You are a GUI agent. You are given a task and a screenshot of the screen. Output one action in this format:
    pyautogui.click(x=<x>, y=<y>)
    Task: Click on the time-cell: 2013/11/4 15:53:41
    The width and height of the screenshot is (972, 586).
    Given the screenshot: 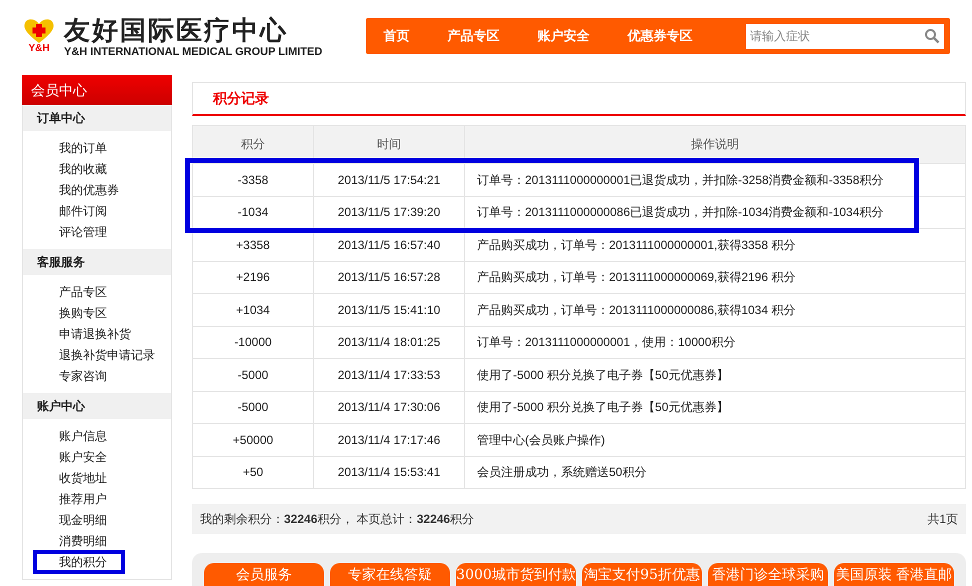 What is the action you would take?
    pyautogui.click(x=389, y=472)
    